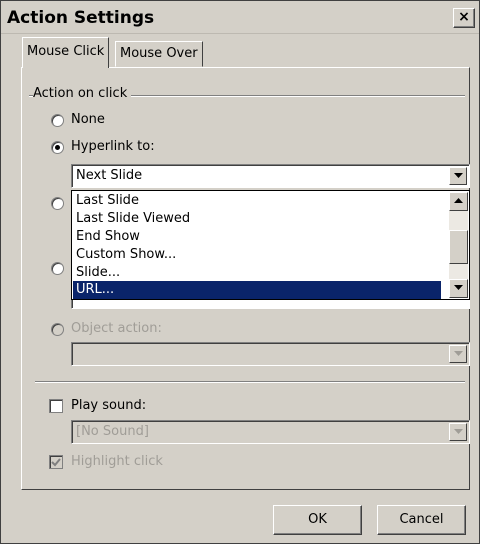  I want to click on object-action-combo, so click(270, 354).